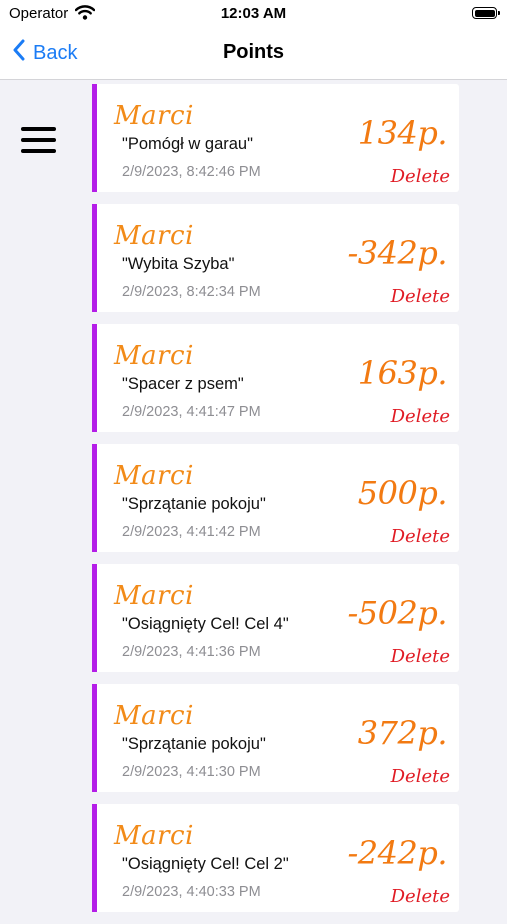  What do you see at coordinates (205, 624) in the screenshot?
I see `entry-description: "Osiągnięty Cel! Cel 4"` at bounding box center [205, 624].